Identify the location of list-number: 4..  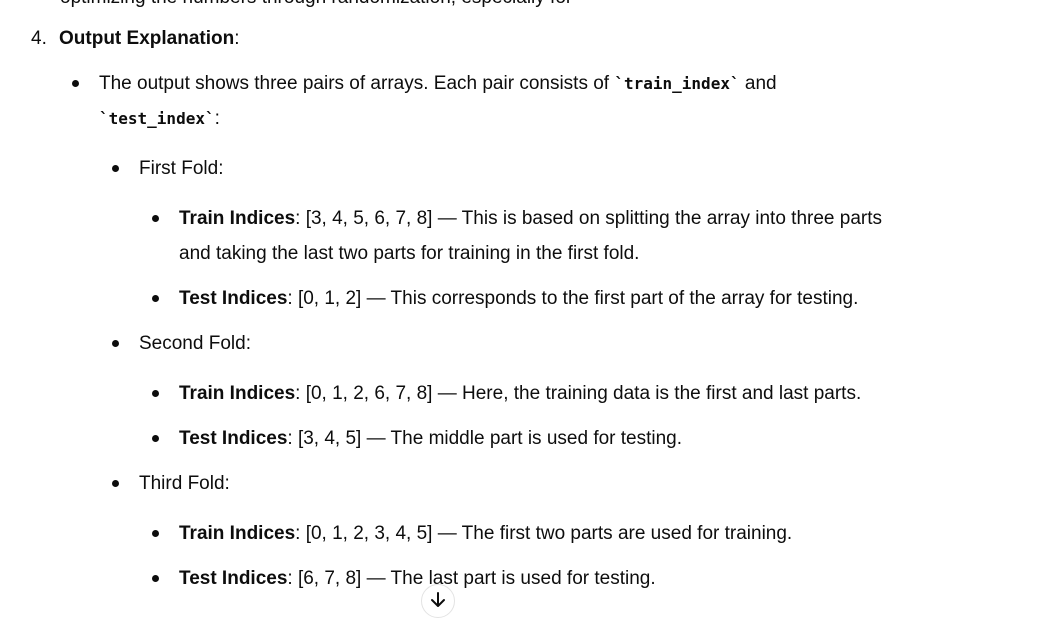
(39, 38).